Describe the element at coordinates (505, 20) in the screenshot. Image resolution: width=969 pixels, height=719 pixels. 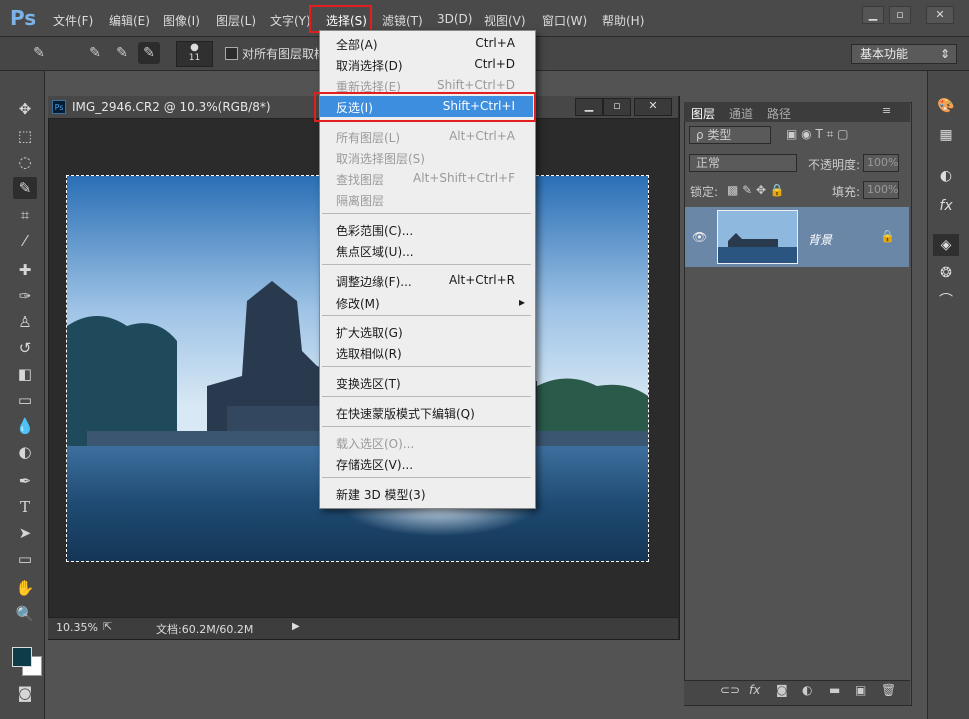
I see `menu-view: 视图(V)` at that location.